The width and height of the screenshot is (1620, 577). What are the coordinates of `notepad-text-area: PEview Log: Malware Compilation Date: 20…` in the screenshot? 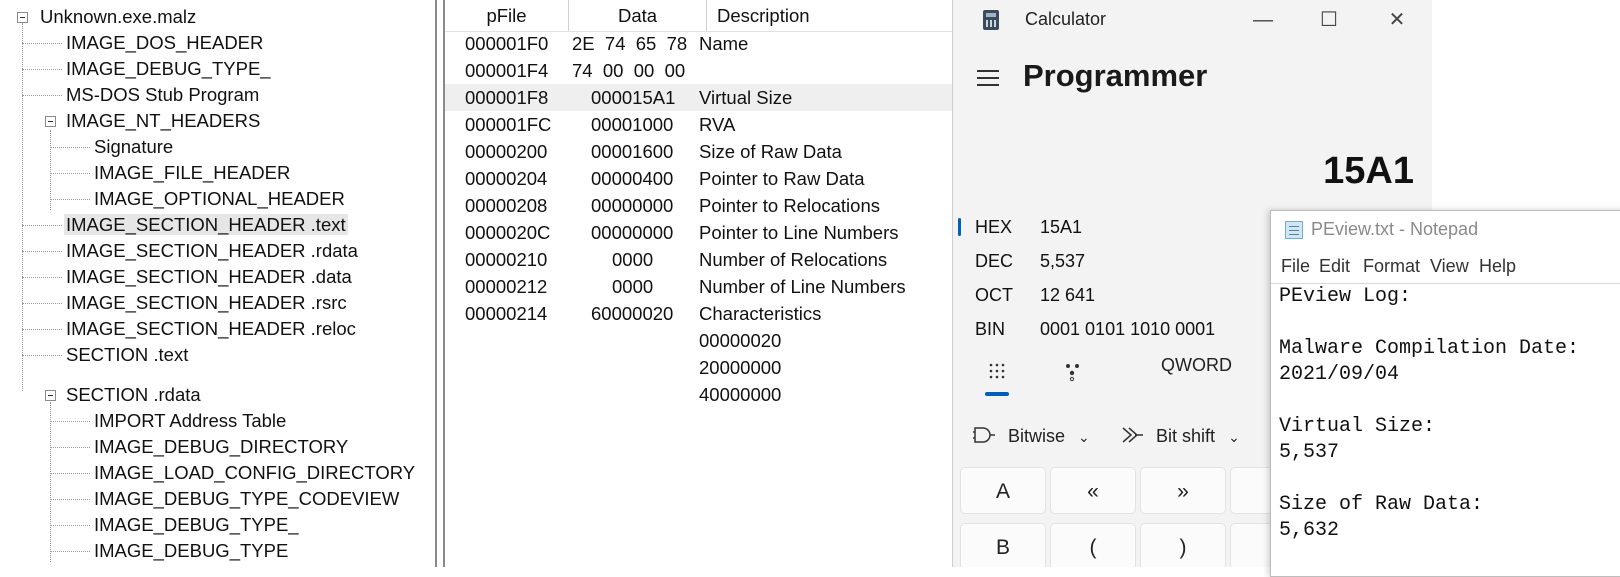 It's located at (1445, 430).